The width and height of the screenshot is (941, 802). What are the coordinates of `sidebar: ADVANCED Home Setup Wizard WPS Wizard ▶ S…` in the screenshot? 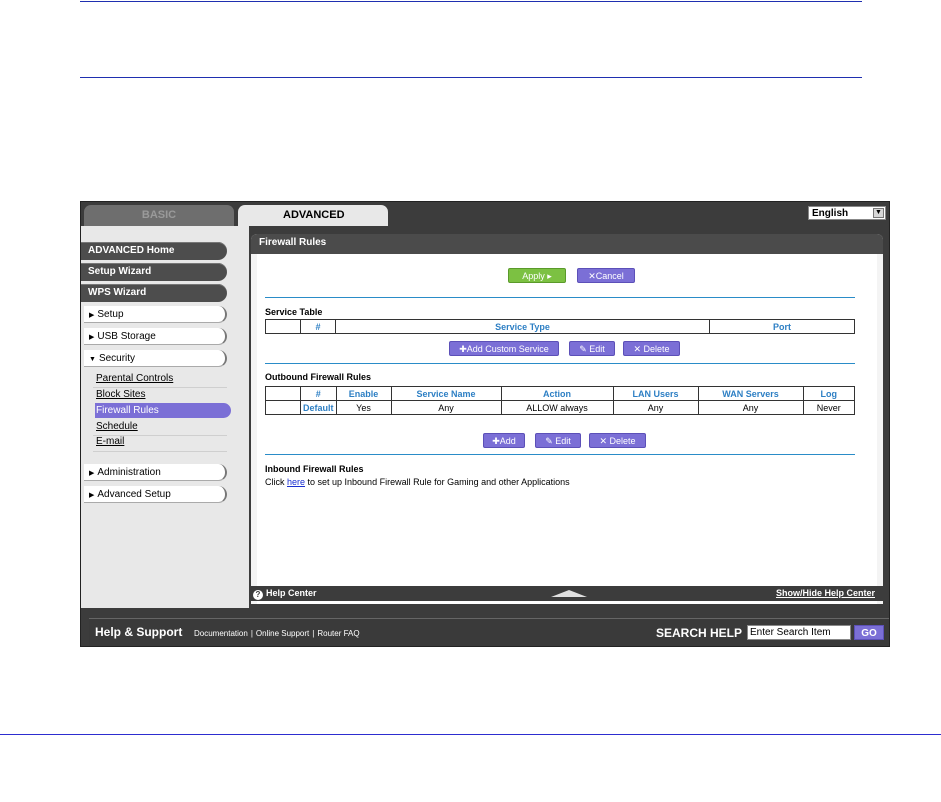 It's located at (165, 417).